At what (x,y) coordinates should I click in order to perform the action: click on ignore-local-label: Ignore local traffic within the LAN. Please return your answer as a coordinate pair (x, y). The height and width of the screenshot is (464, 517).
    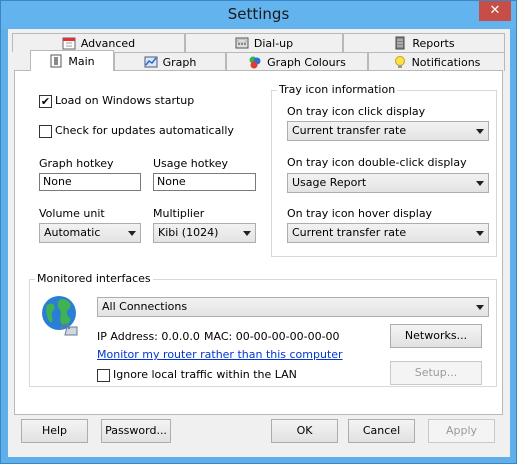
    Looking at the image, I should click on (205, 374).